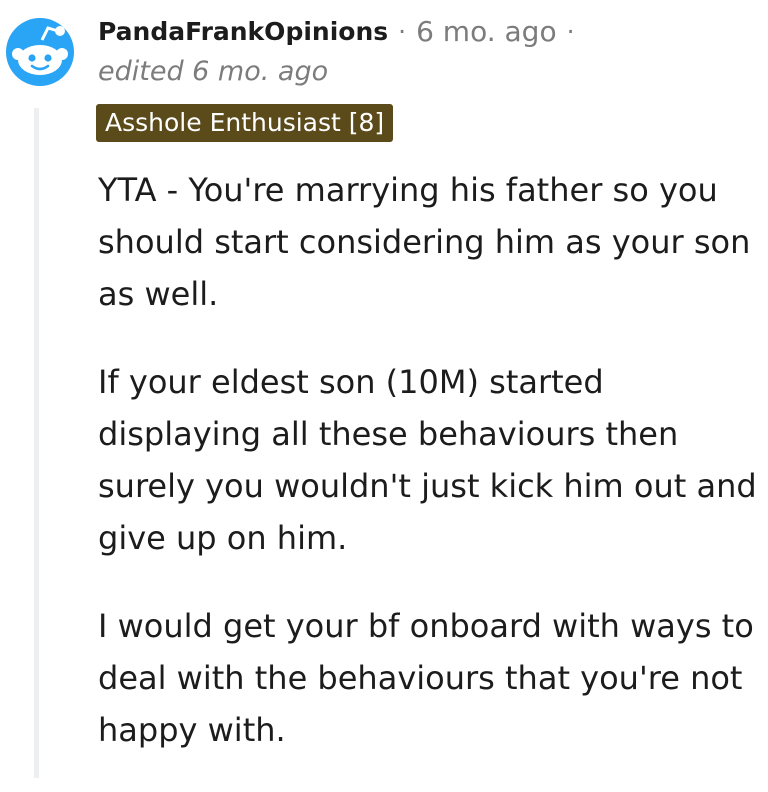 The image size is (768, 792). What do you see at coordinates (36, 443) in the screenshot?
I see `thread-collapse-line` at bounding box center [36, 443].